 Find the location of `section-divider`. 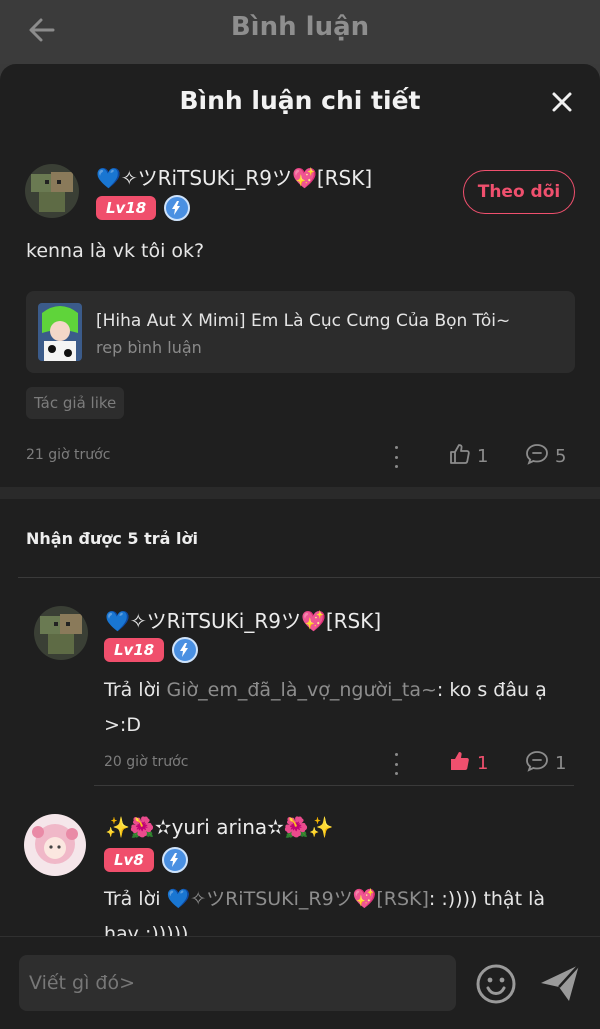

section-divider is located at coordinates (300, 493).